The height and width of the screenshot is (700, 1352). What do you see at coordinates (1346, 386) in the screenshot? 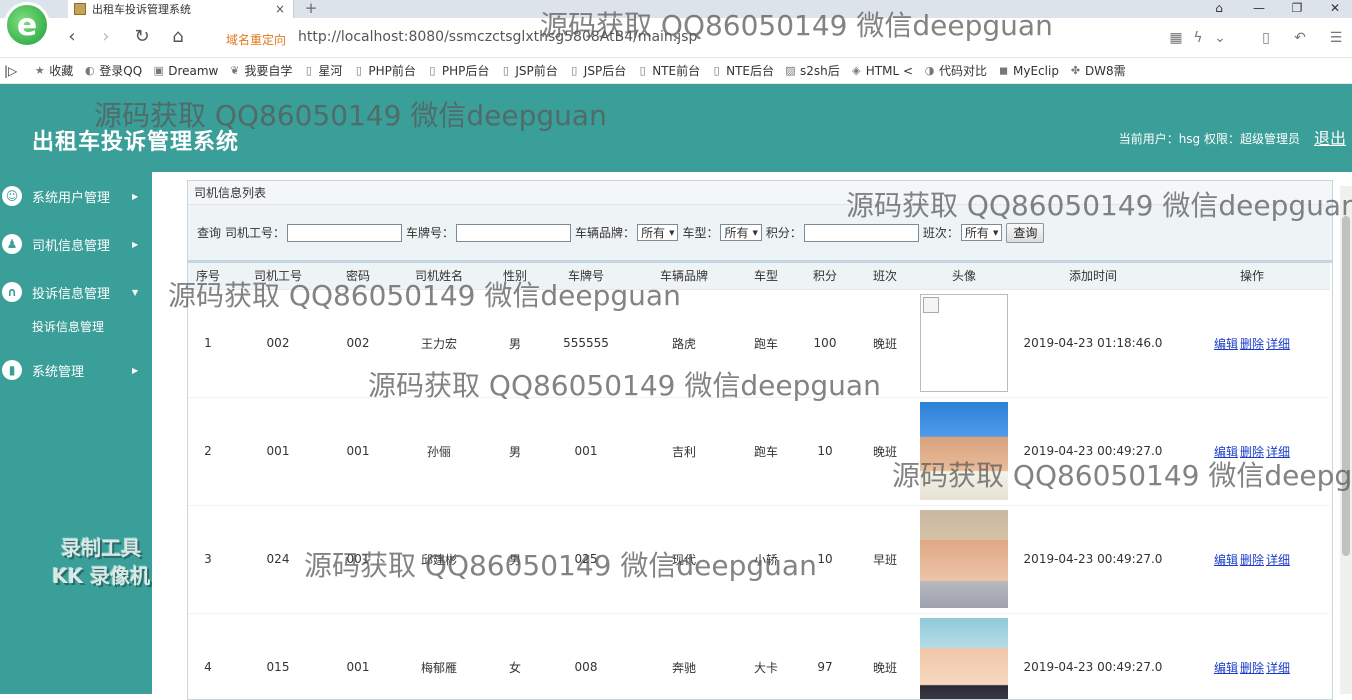
I see `scrollbar-thumb` at bounding box center [1346, 386].